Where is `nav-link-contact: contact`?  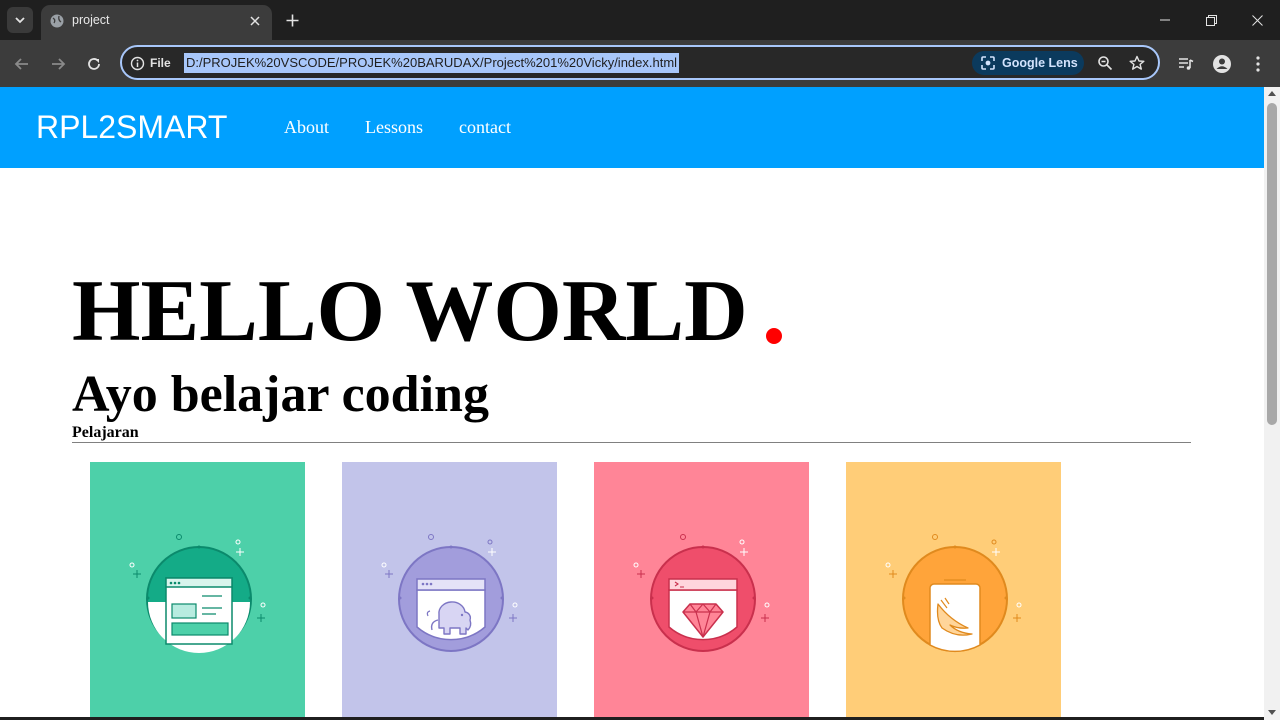
nav-link-contact: contact is located at coordinates (485, 127).